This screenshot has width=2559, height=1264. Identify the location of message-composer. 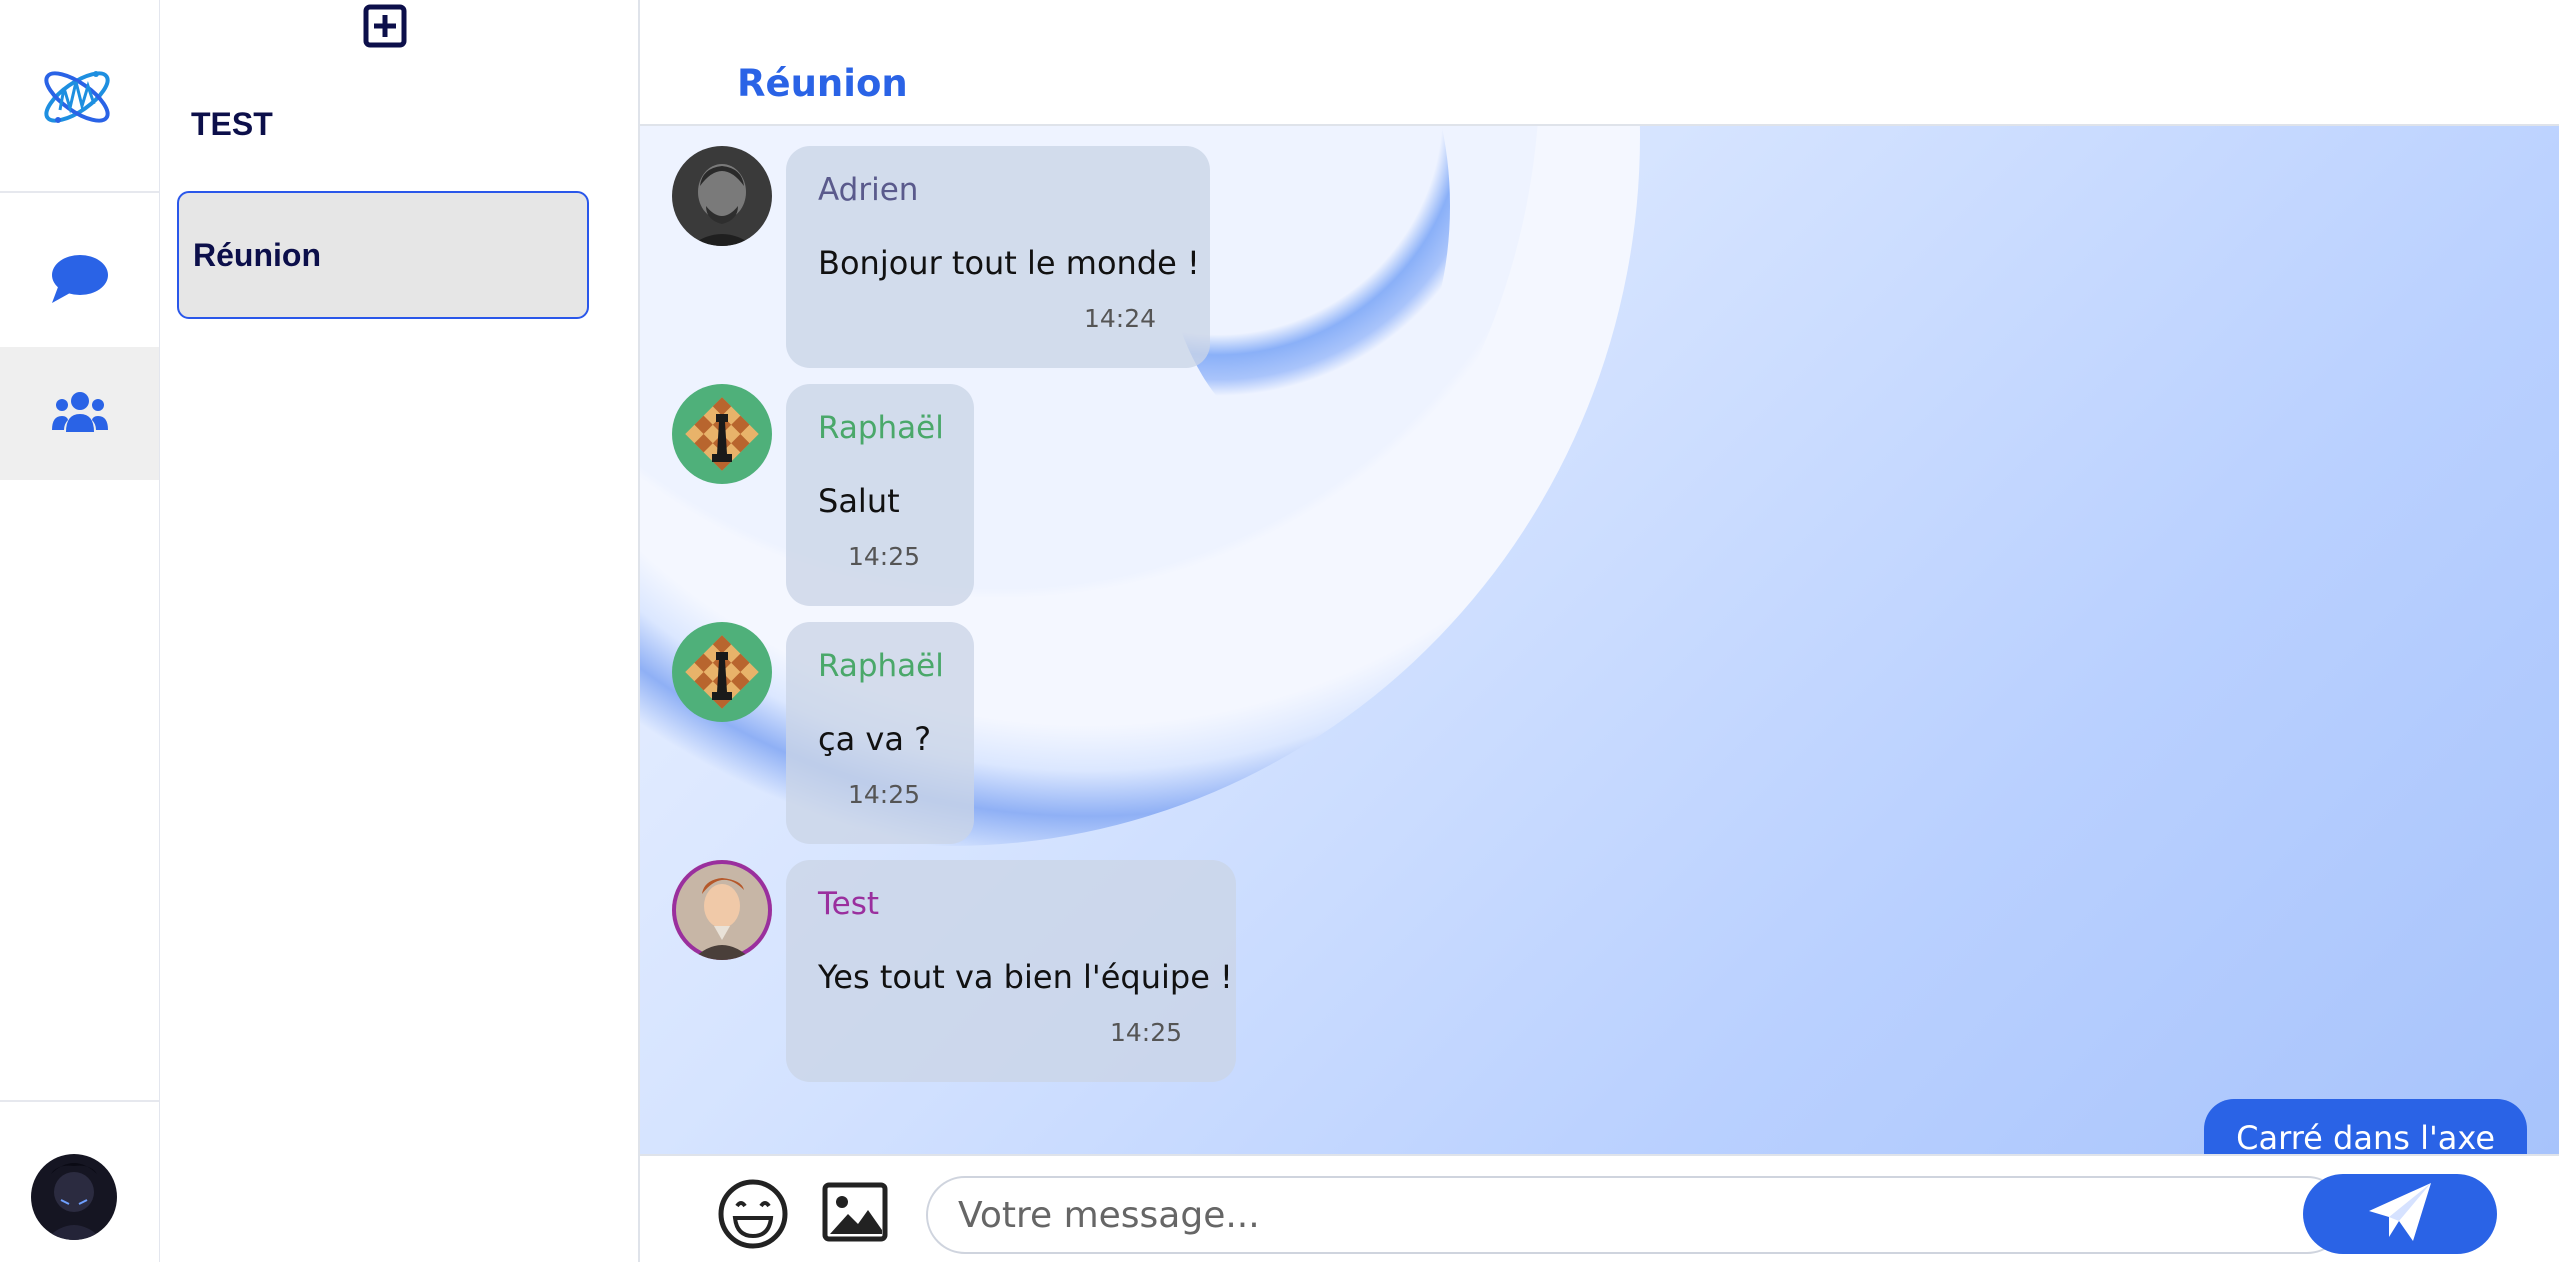
(1599, 1209).